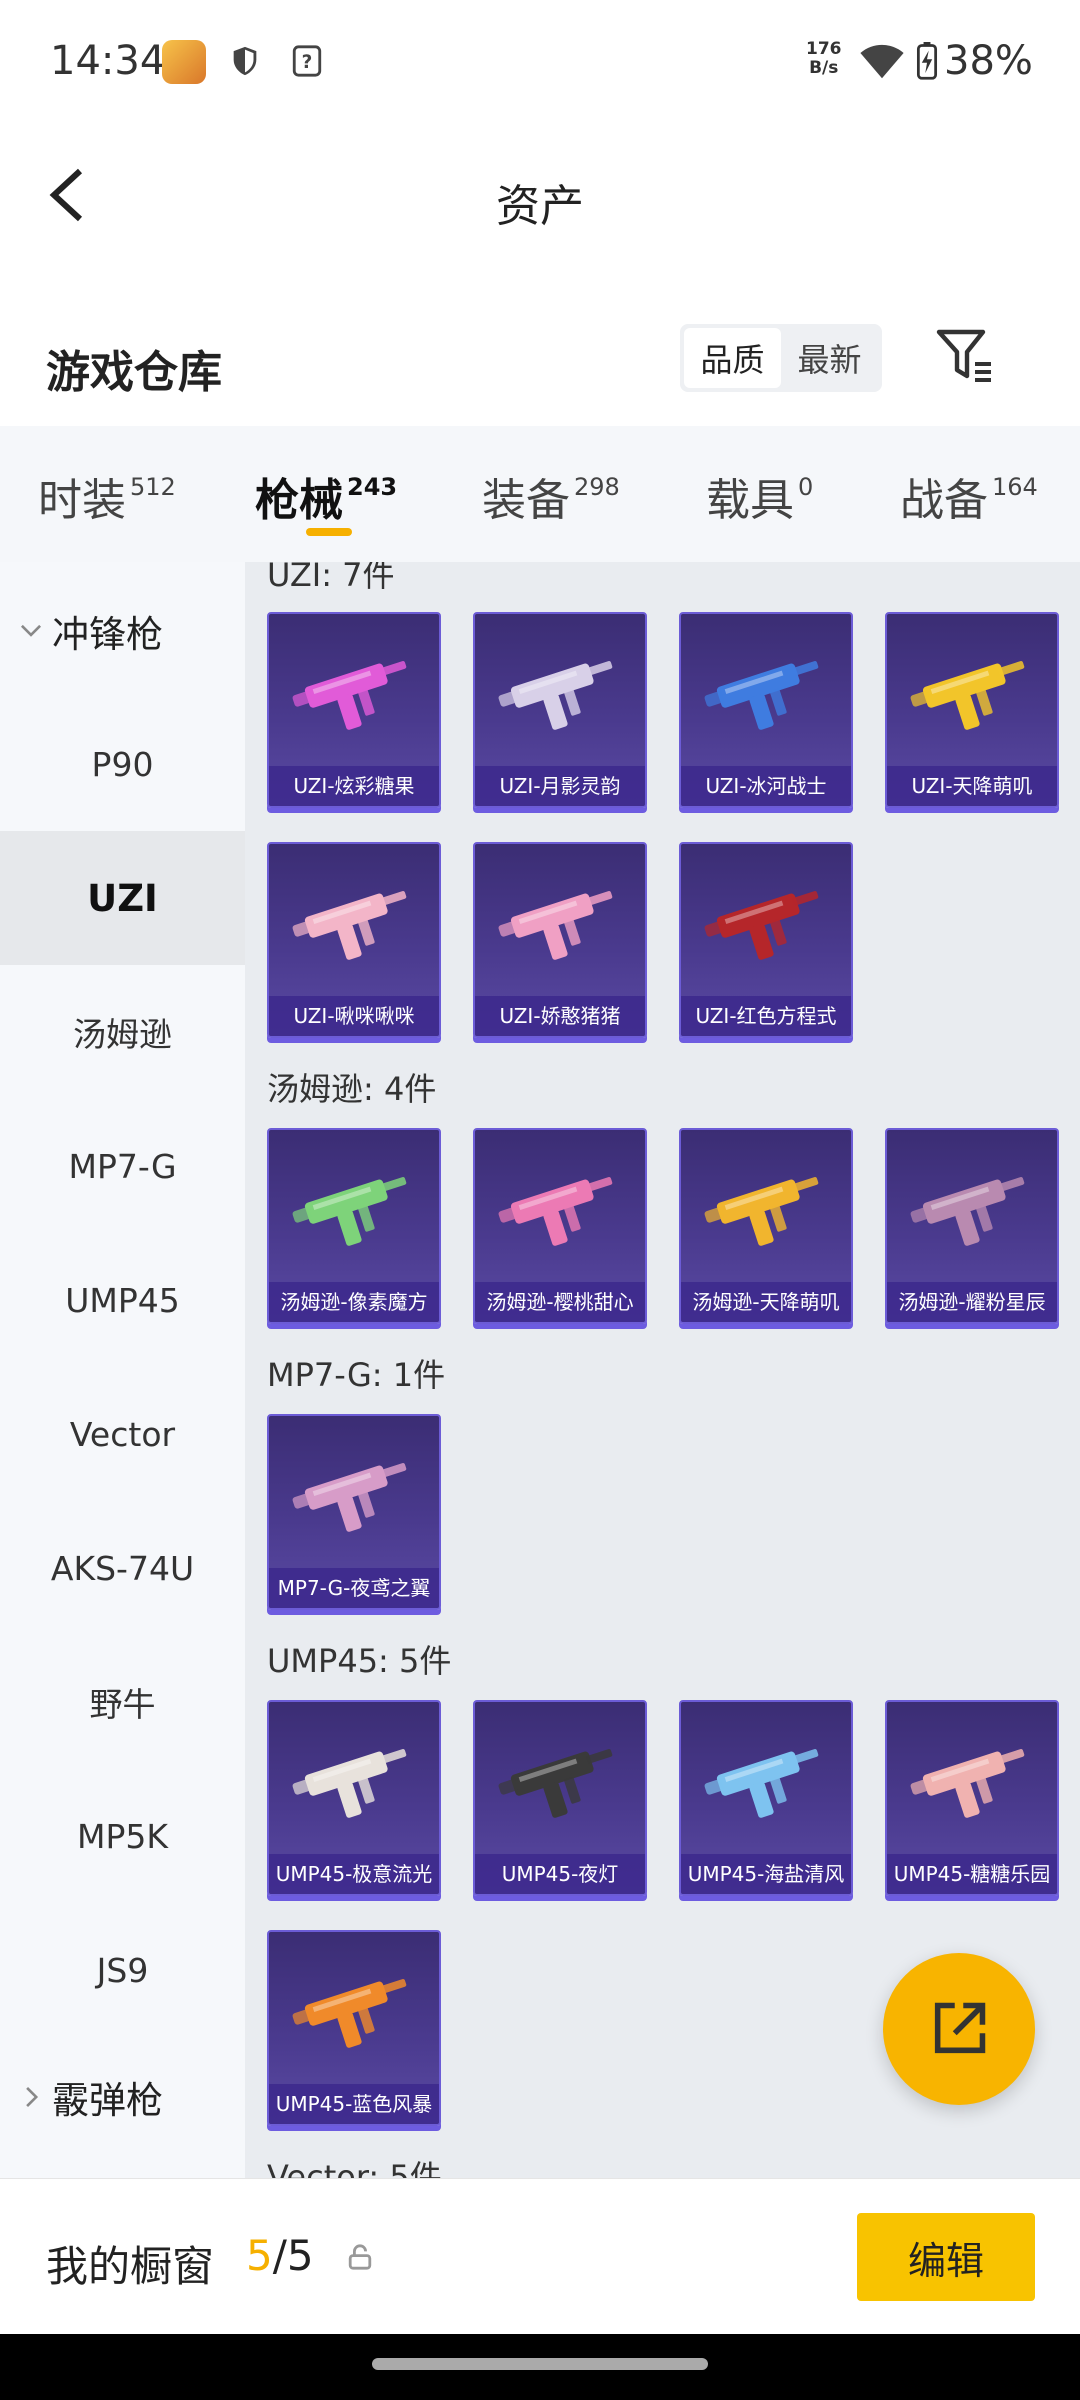 The image size is (1080, 2400). What do you see at coordinates (122, 1836) in the screenshot?
I see `sidebar-item-mp5k: MP5K` at bounding box center [122, 1836].